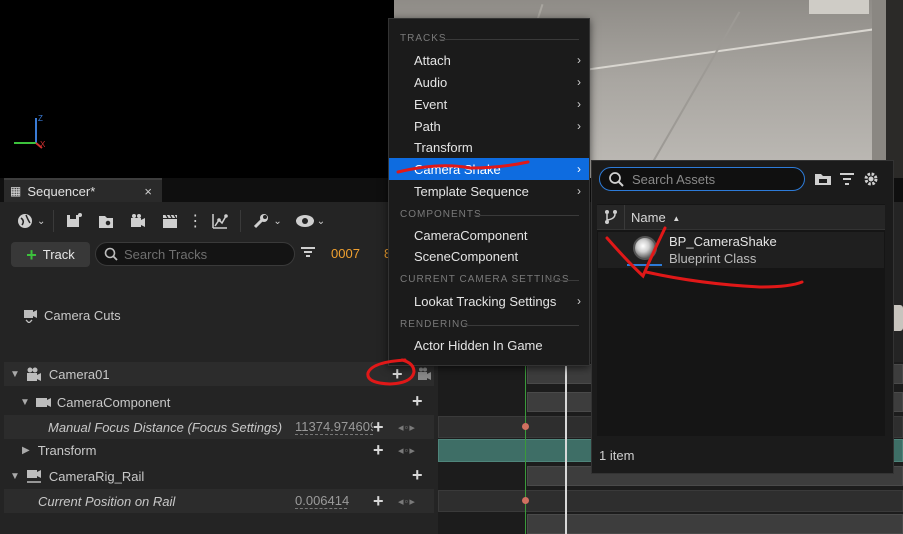 The width and height of the screenshot is (903, 534). I want to click on curve-editor-icon, so click(220, 221).